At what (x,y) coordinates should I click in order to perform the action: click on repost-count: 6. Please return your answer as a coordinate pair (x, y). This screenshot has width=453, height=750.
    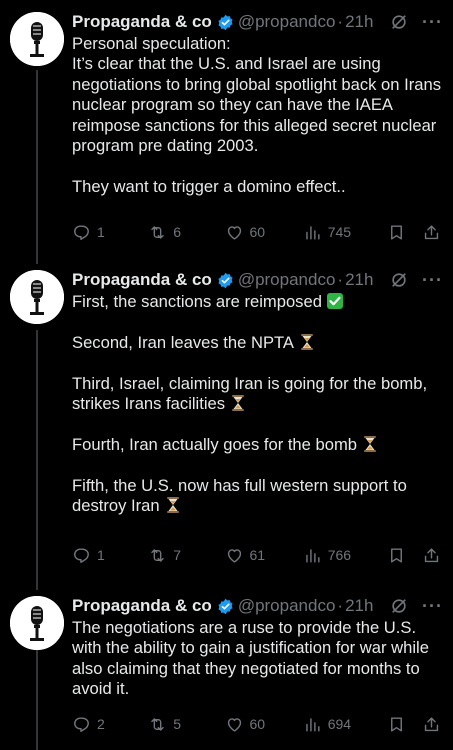
    Looking at the image, I should click on (177, 232).